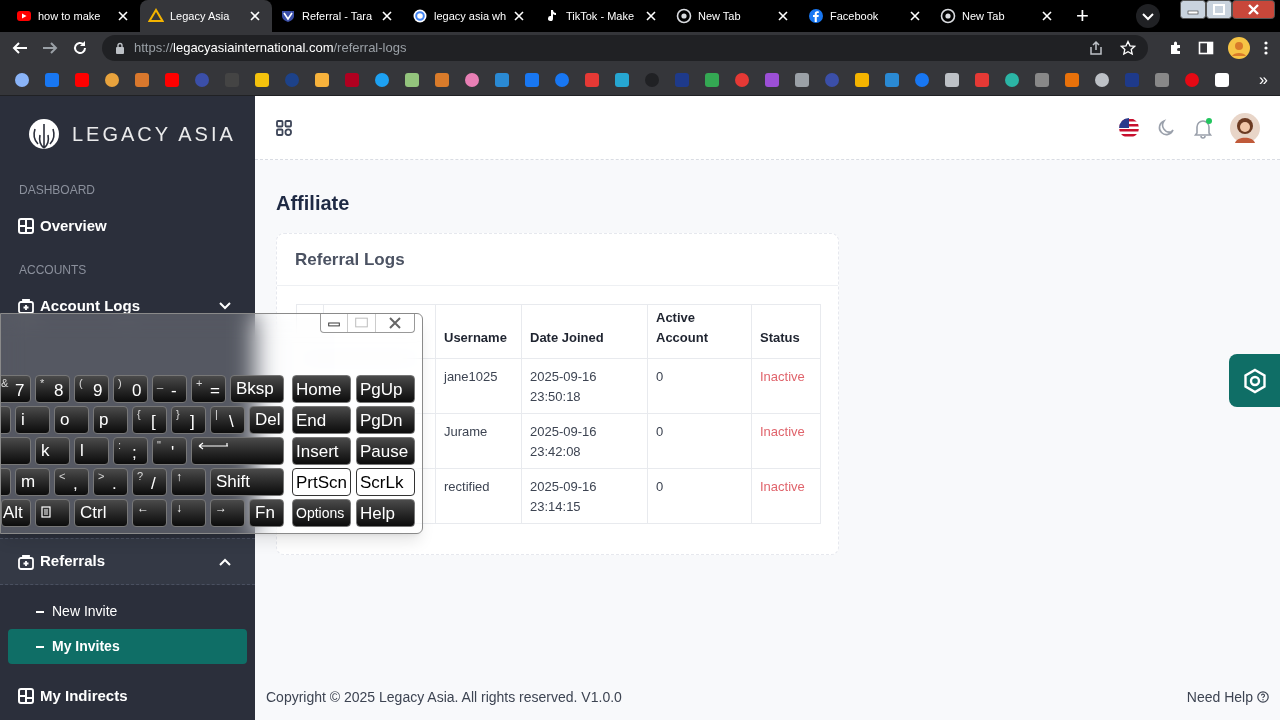 The image size is (1280, 720). Describe the element at coordinates (169, 451) in the screenshot. I see `keyboard-key: " '` at that location.